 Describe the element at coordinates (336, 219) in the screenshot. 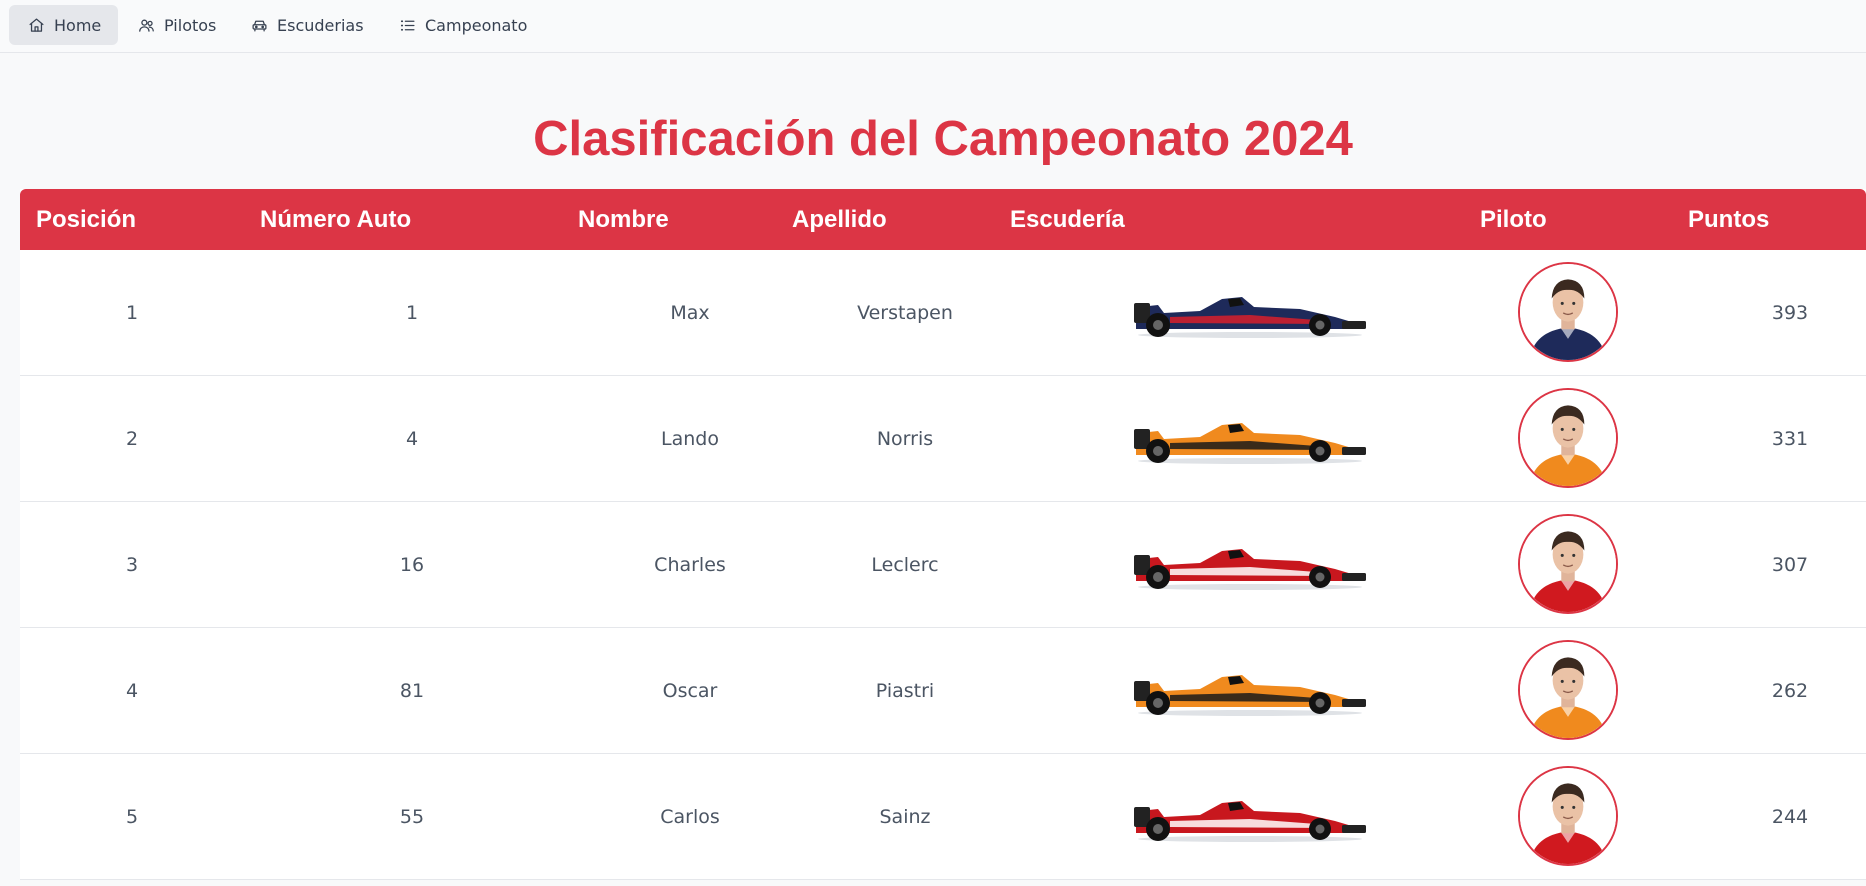

I see `header-car-number: Número Auto` at that location.